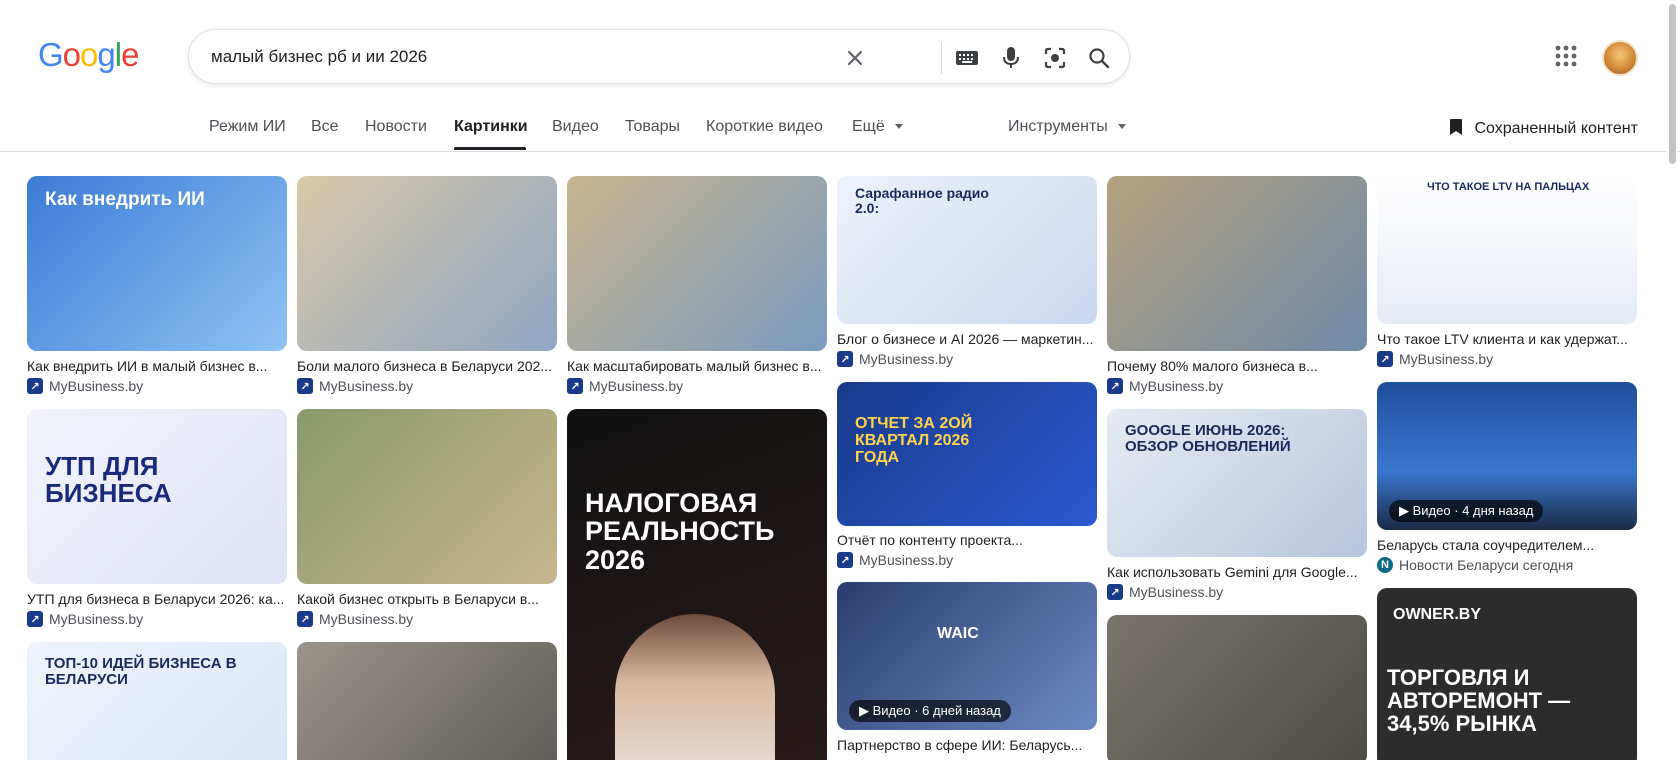 The width and height of the screenshot is (1680, 760). I want to click on tab-products: Товары, so click(652, 127).